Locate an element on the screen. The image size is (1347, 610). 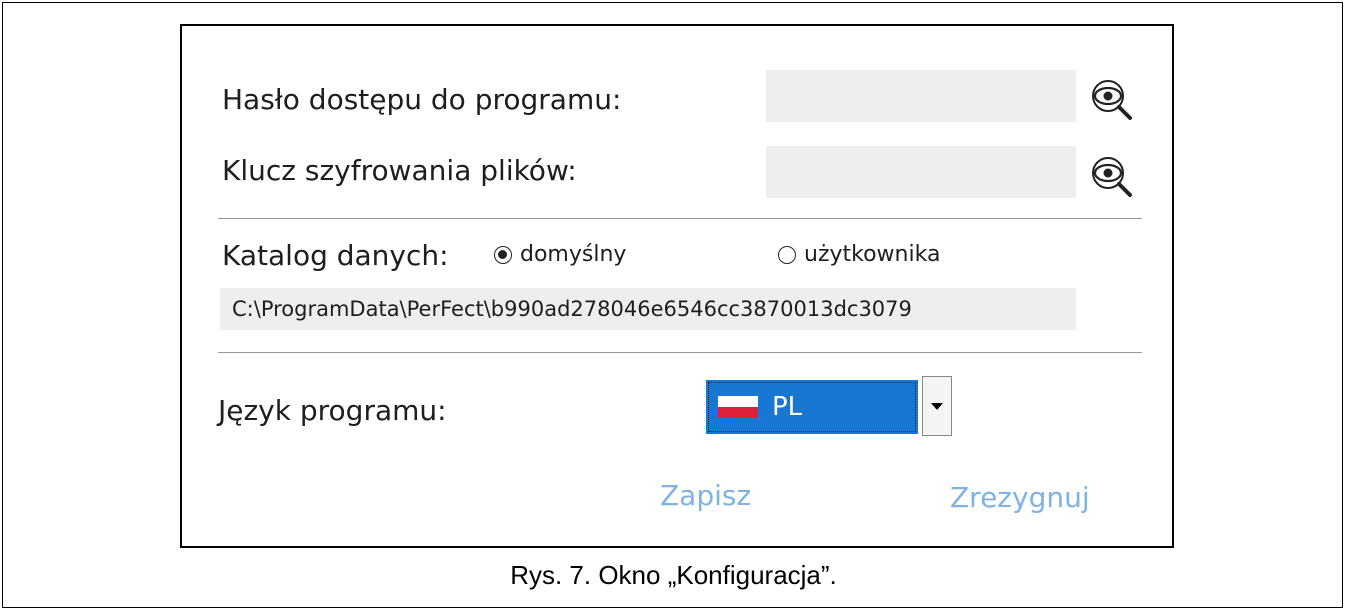
encryption-key-field is located at coordinates (921, 172).